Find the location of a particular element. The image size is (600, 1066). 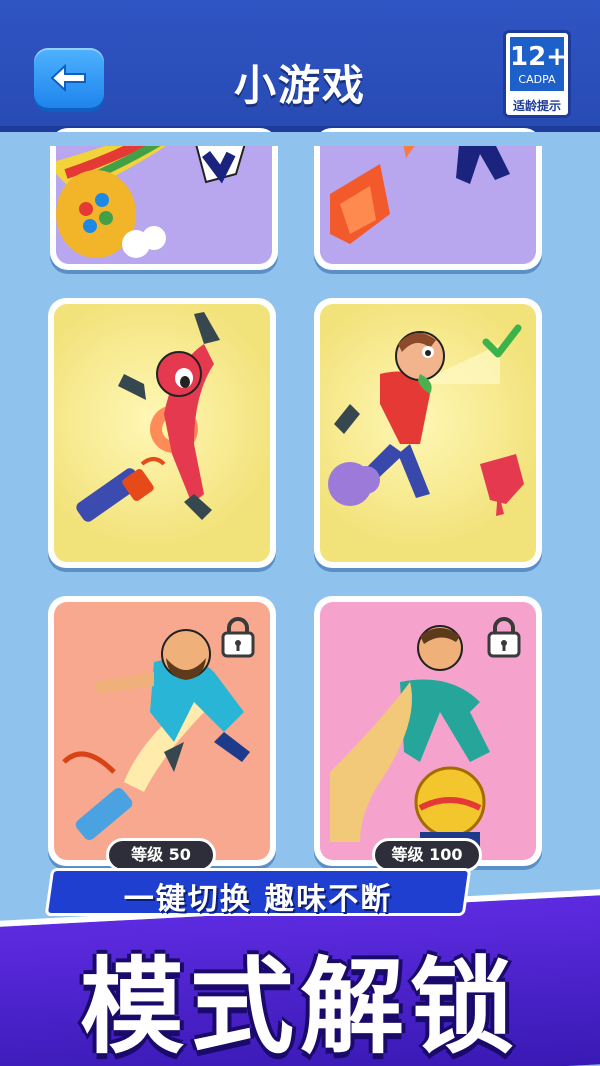

mode-card: 等级 50 is located at coordinates (162, 734).